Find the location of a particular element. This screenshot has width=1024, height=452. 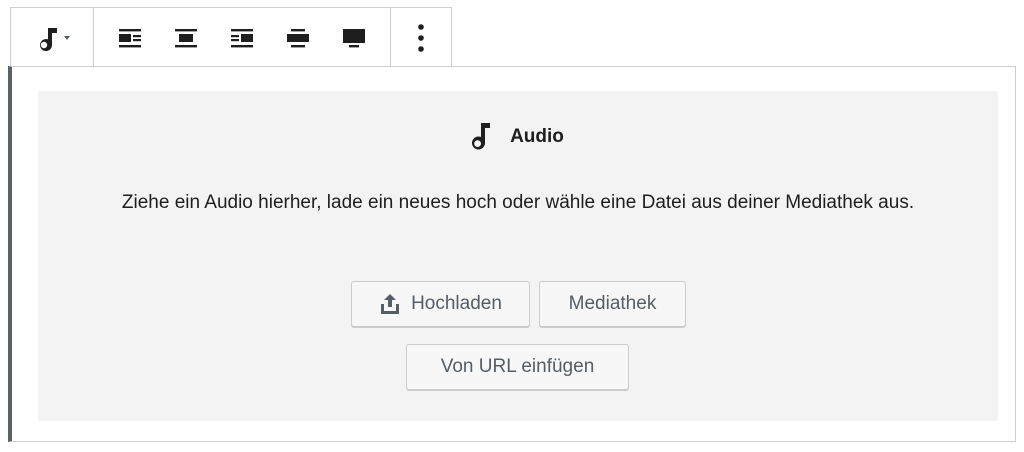

align-left-icon is located at coordinates (130, 37).